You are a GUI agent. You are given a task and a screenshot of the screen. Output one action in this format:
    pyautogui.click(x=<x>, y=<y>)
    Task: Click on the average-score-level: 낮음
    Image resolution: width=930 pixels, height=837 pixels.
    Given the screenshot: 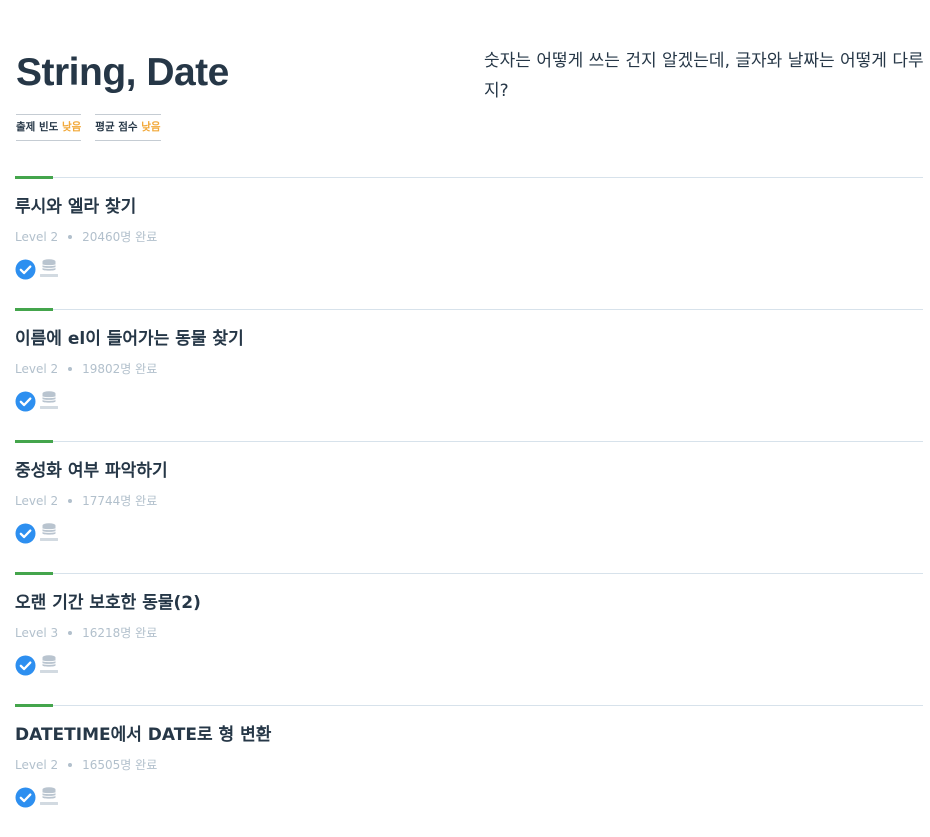 What is the action you would take?
    pyautogui.click(x=151, y=127)
    